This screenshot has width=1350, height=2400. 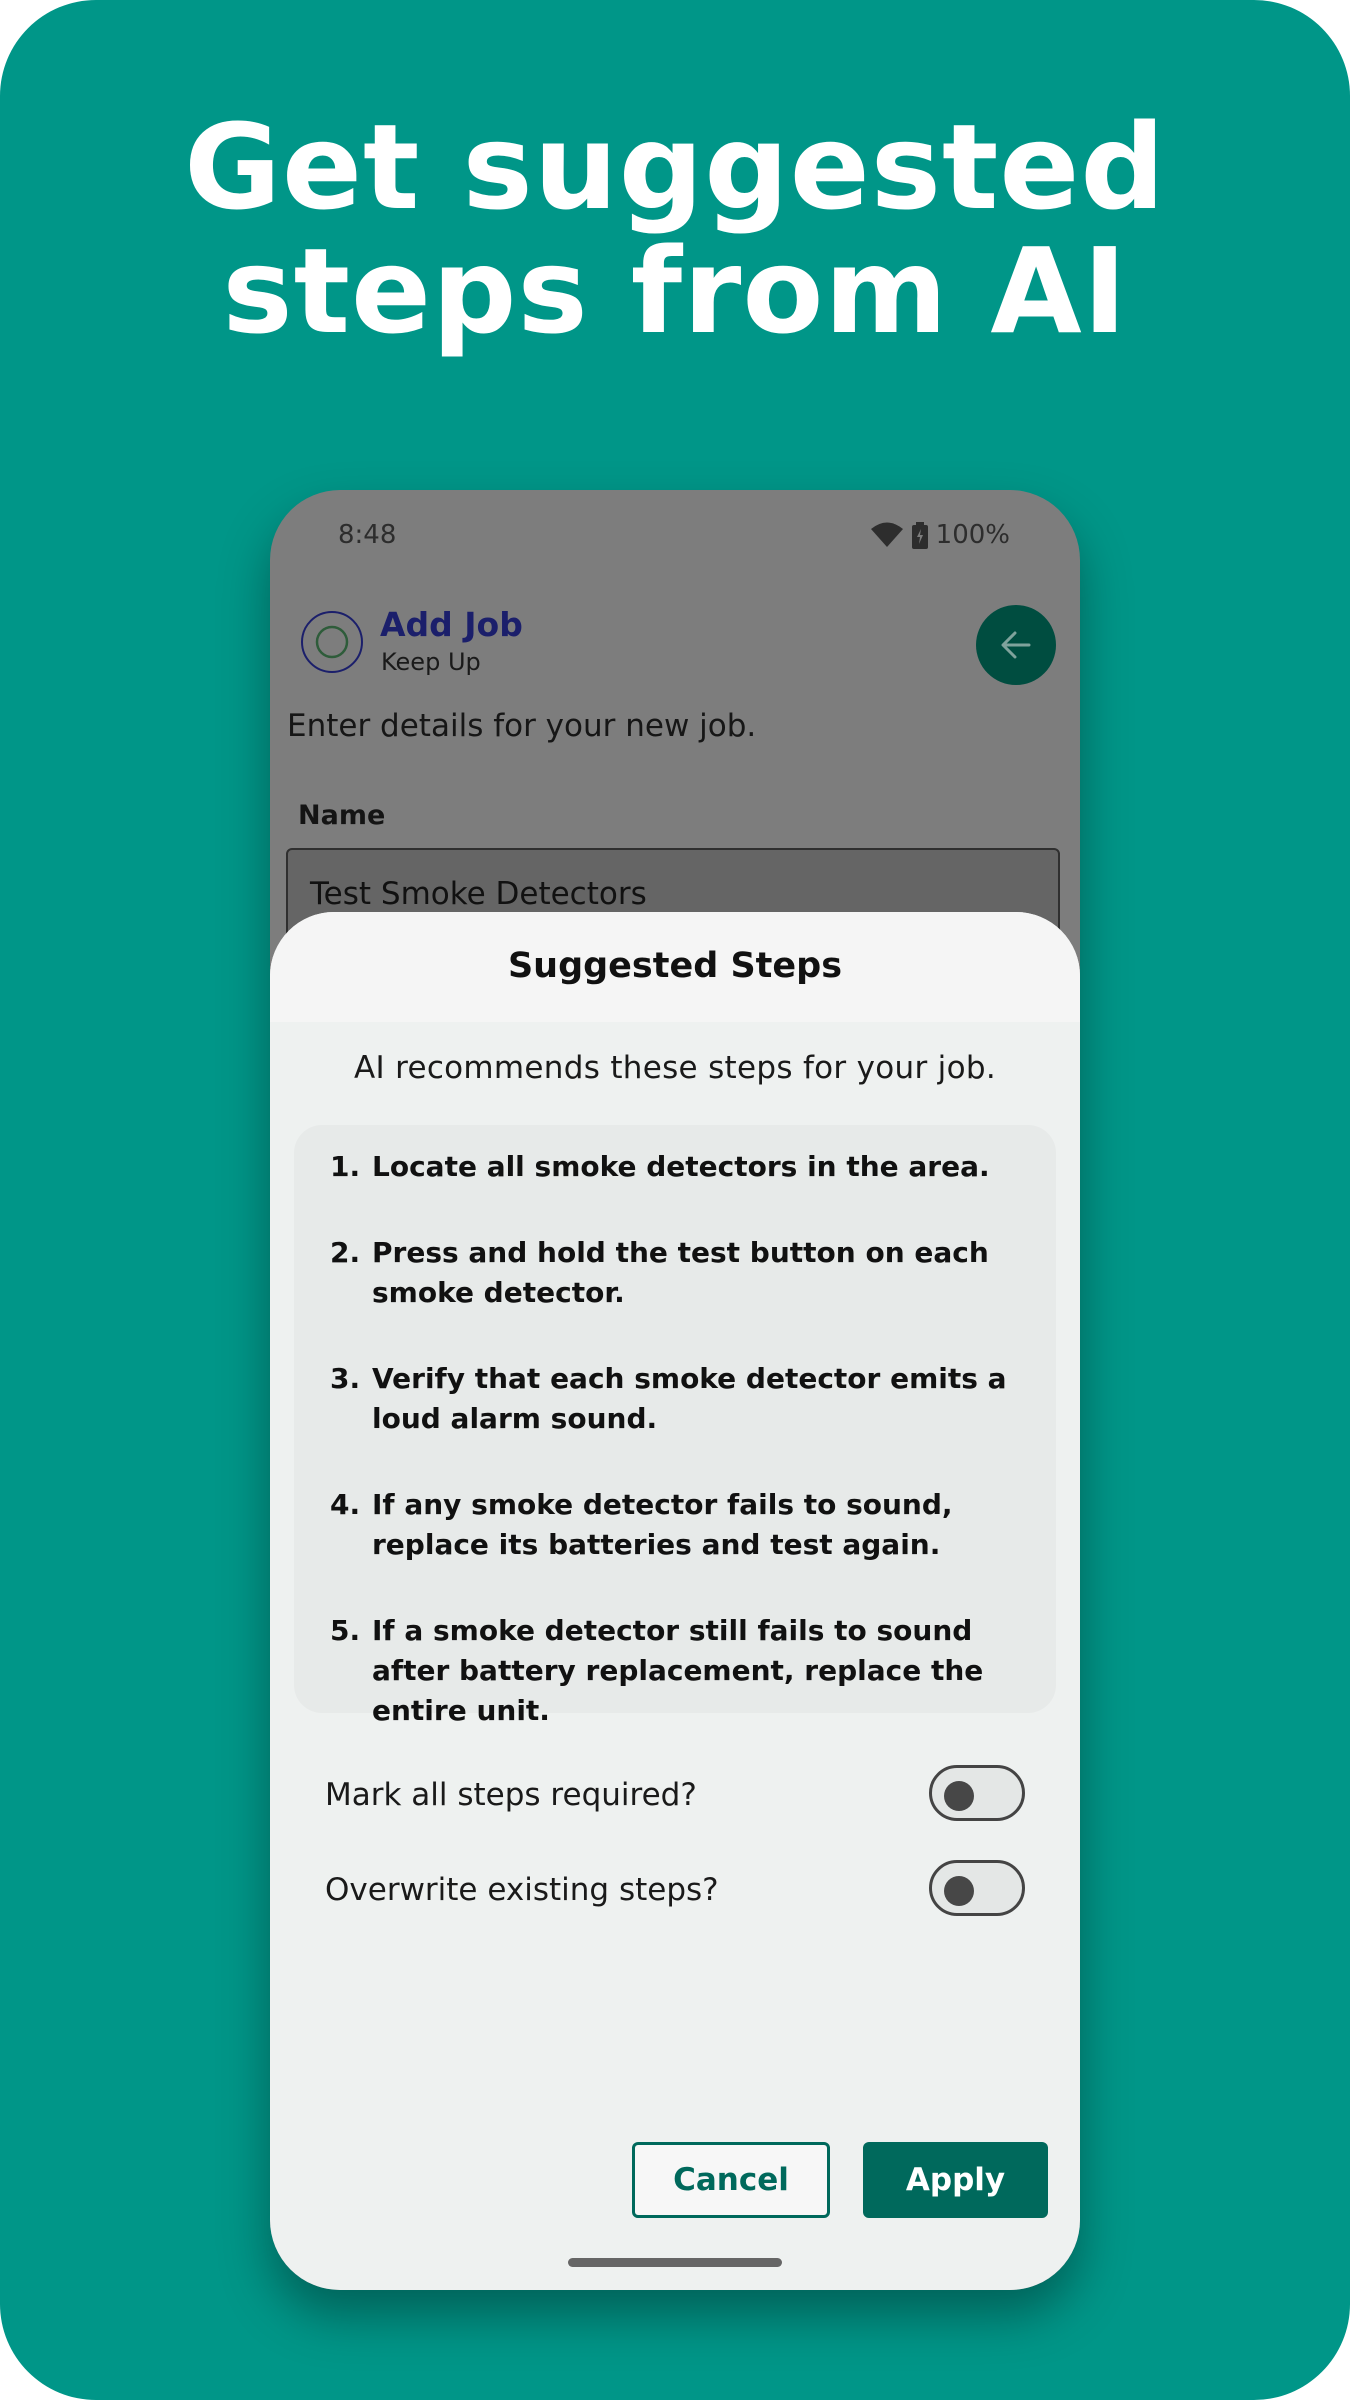 I want to click on step-number: 1., so click(x=345, y=1166).